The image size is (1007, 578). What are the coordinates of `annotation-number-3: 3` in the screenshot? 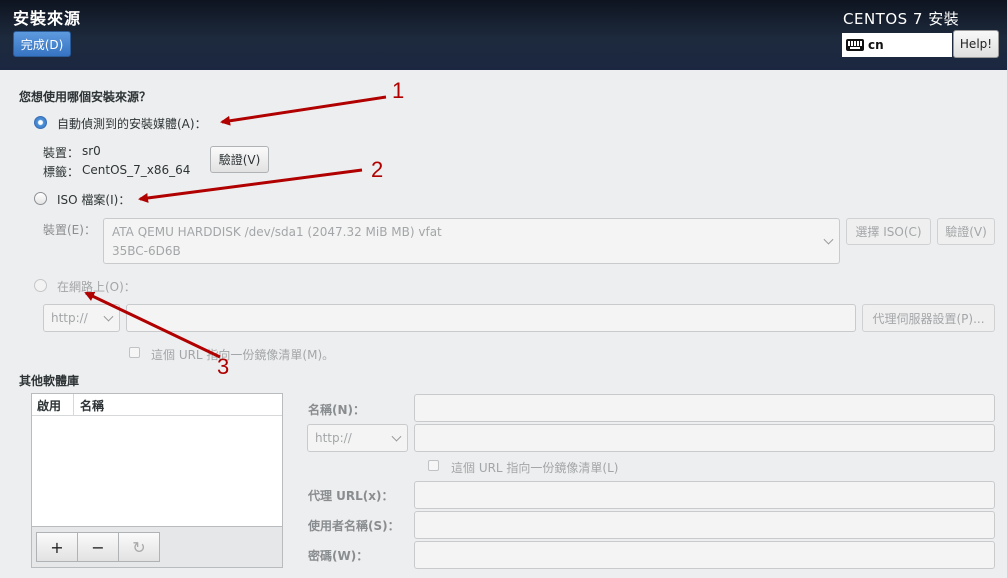 It's located at (223, 366).